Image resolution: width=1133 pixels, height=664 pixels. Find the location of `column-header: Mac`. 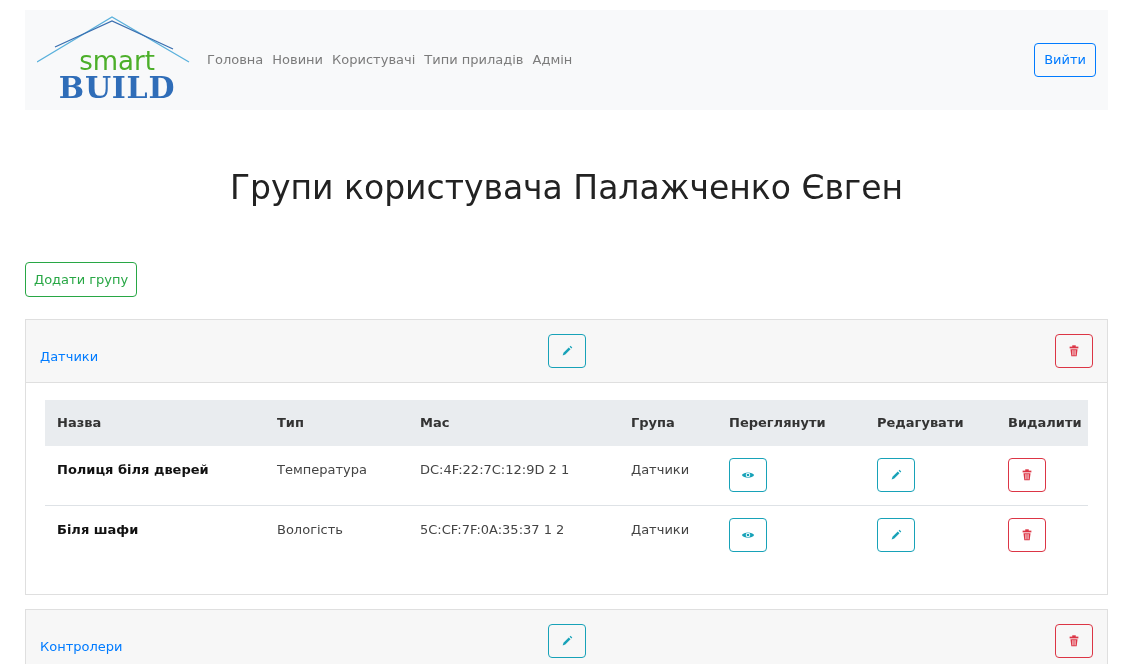

column-header: Mac is located at coordinates (513, 423).